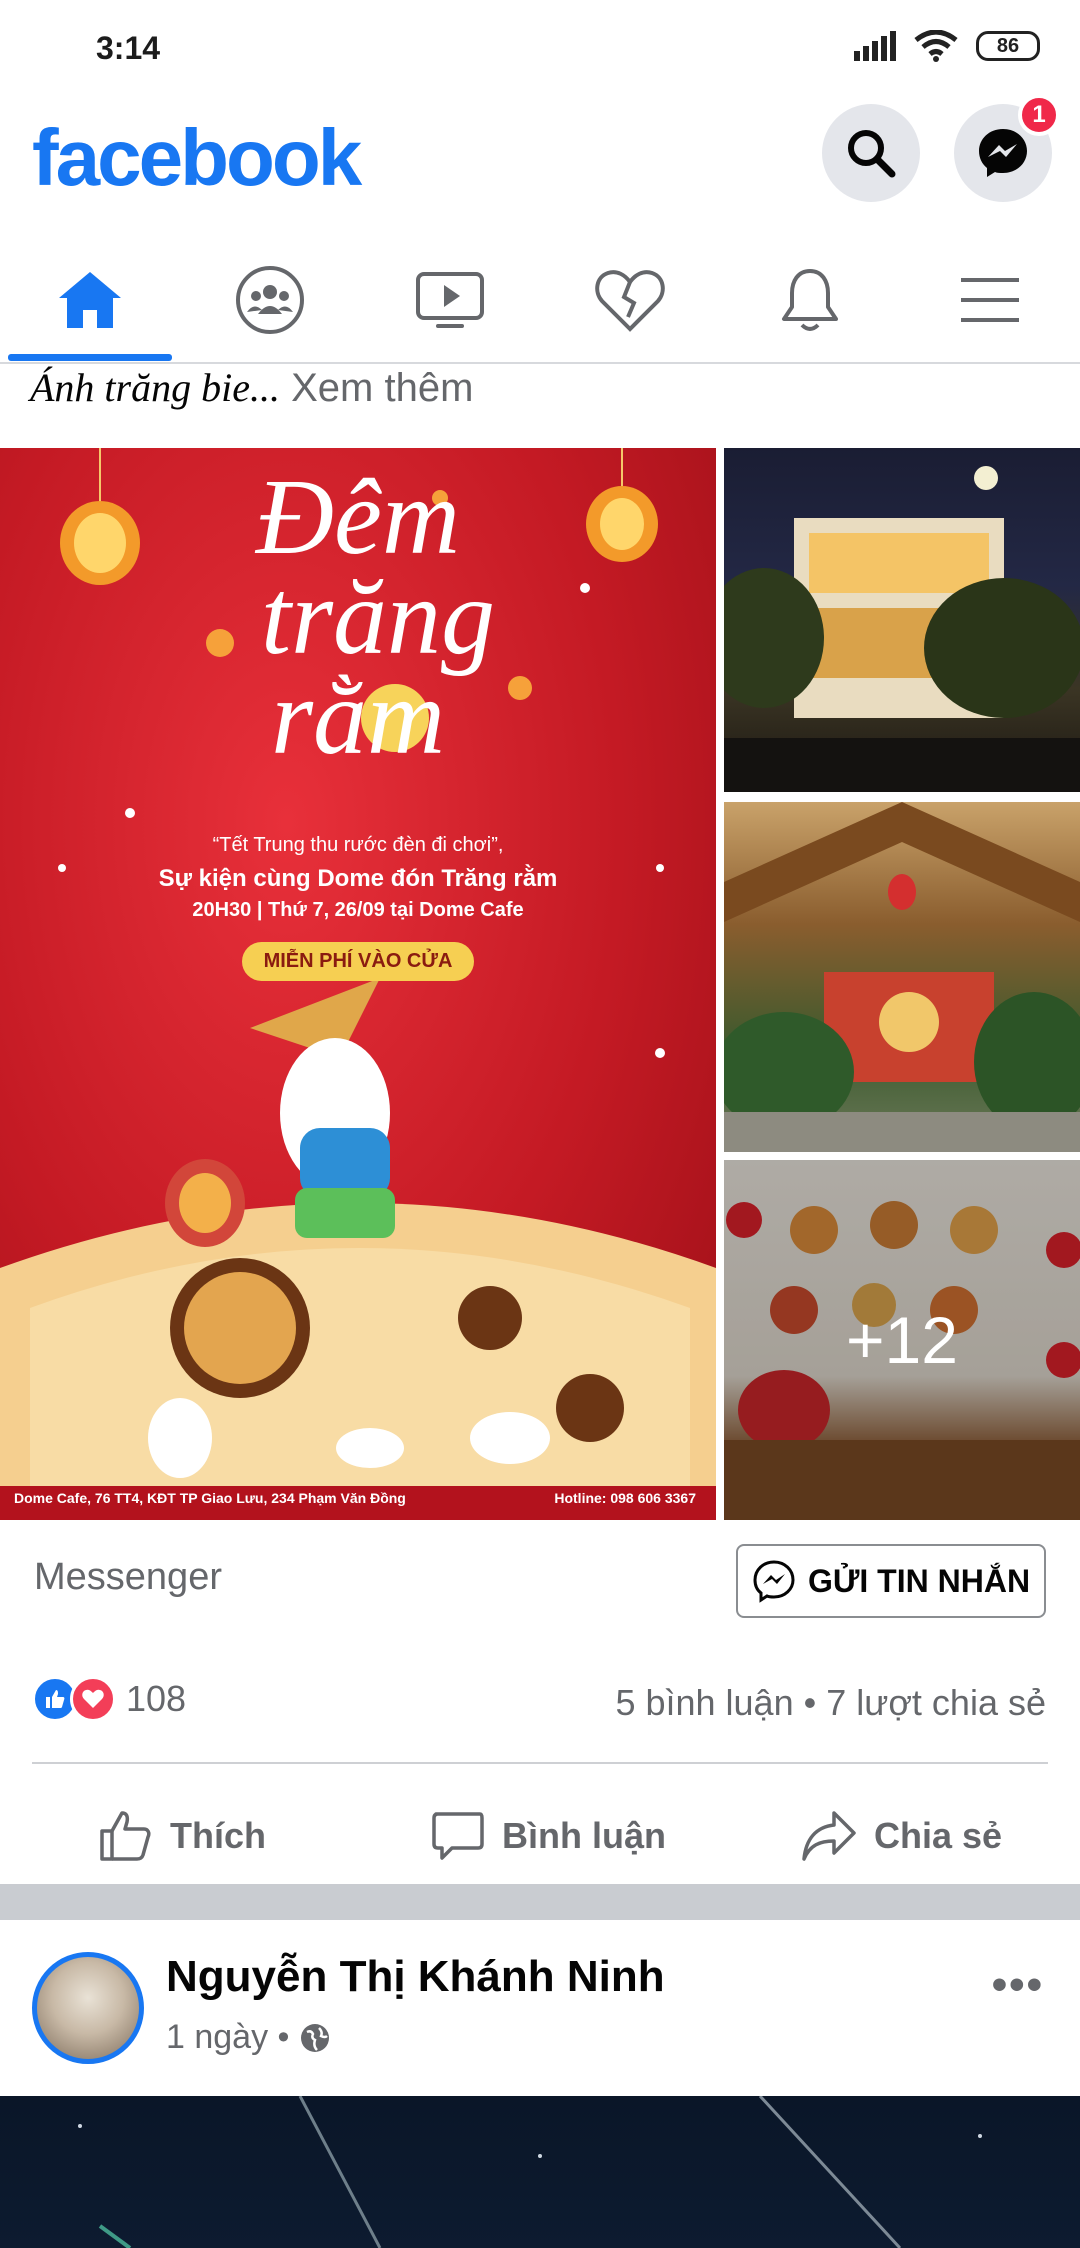 This screenshot has width=1080, height=2248. What do you see at coordinates (93, 1699) in the screenshot?
I see `love-reaction-icon` at bounding box center [93, 1699].